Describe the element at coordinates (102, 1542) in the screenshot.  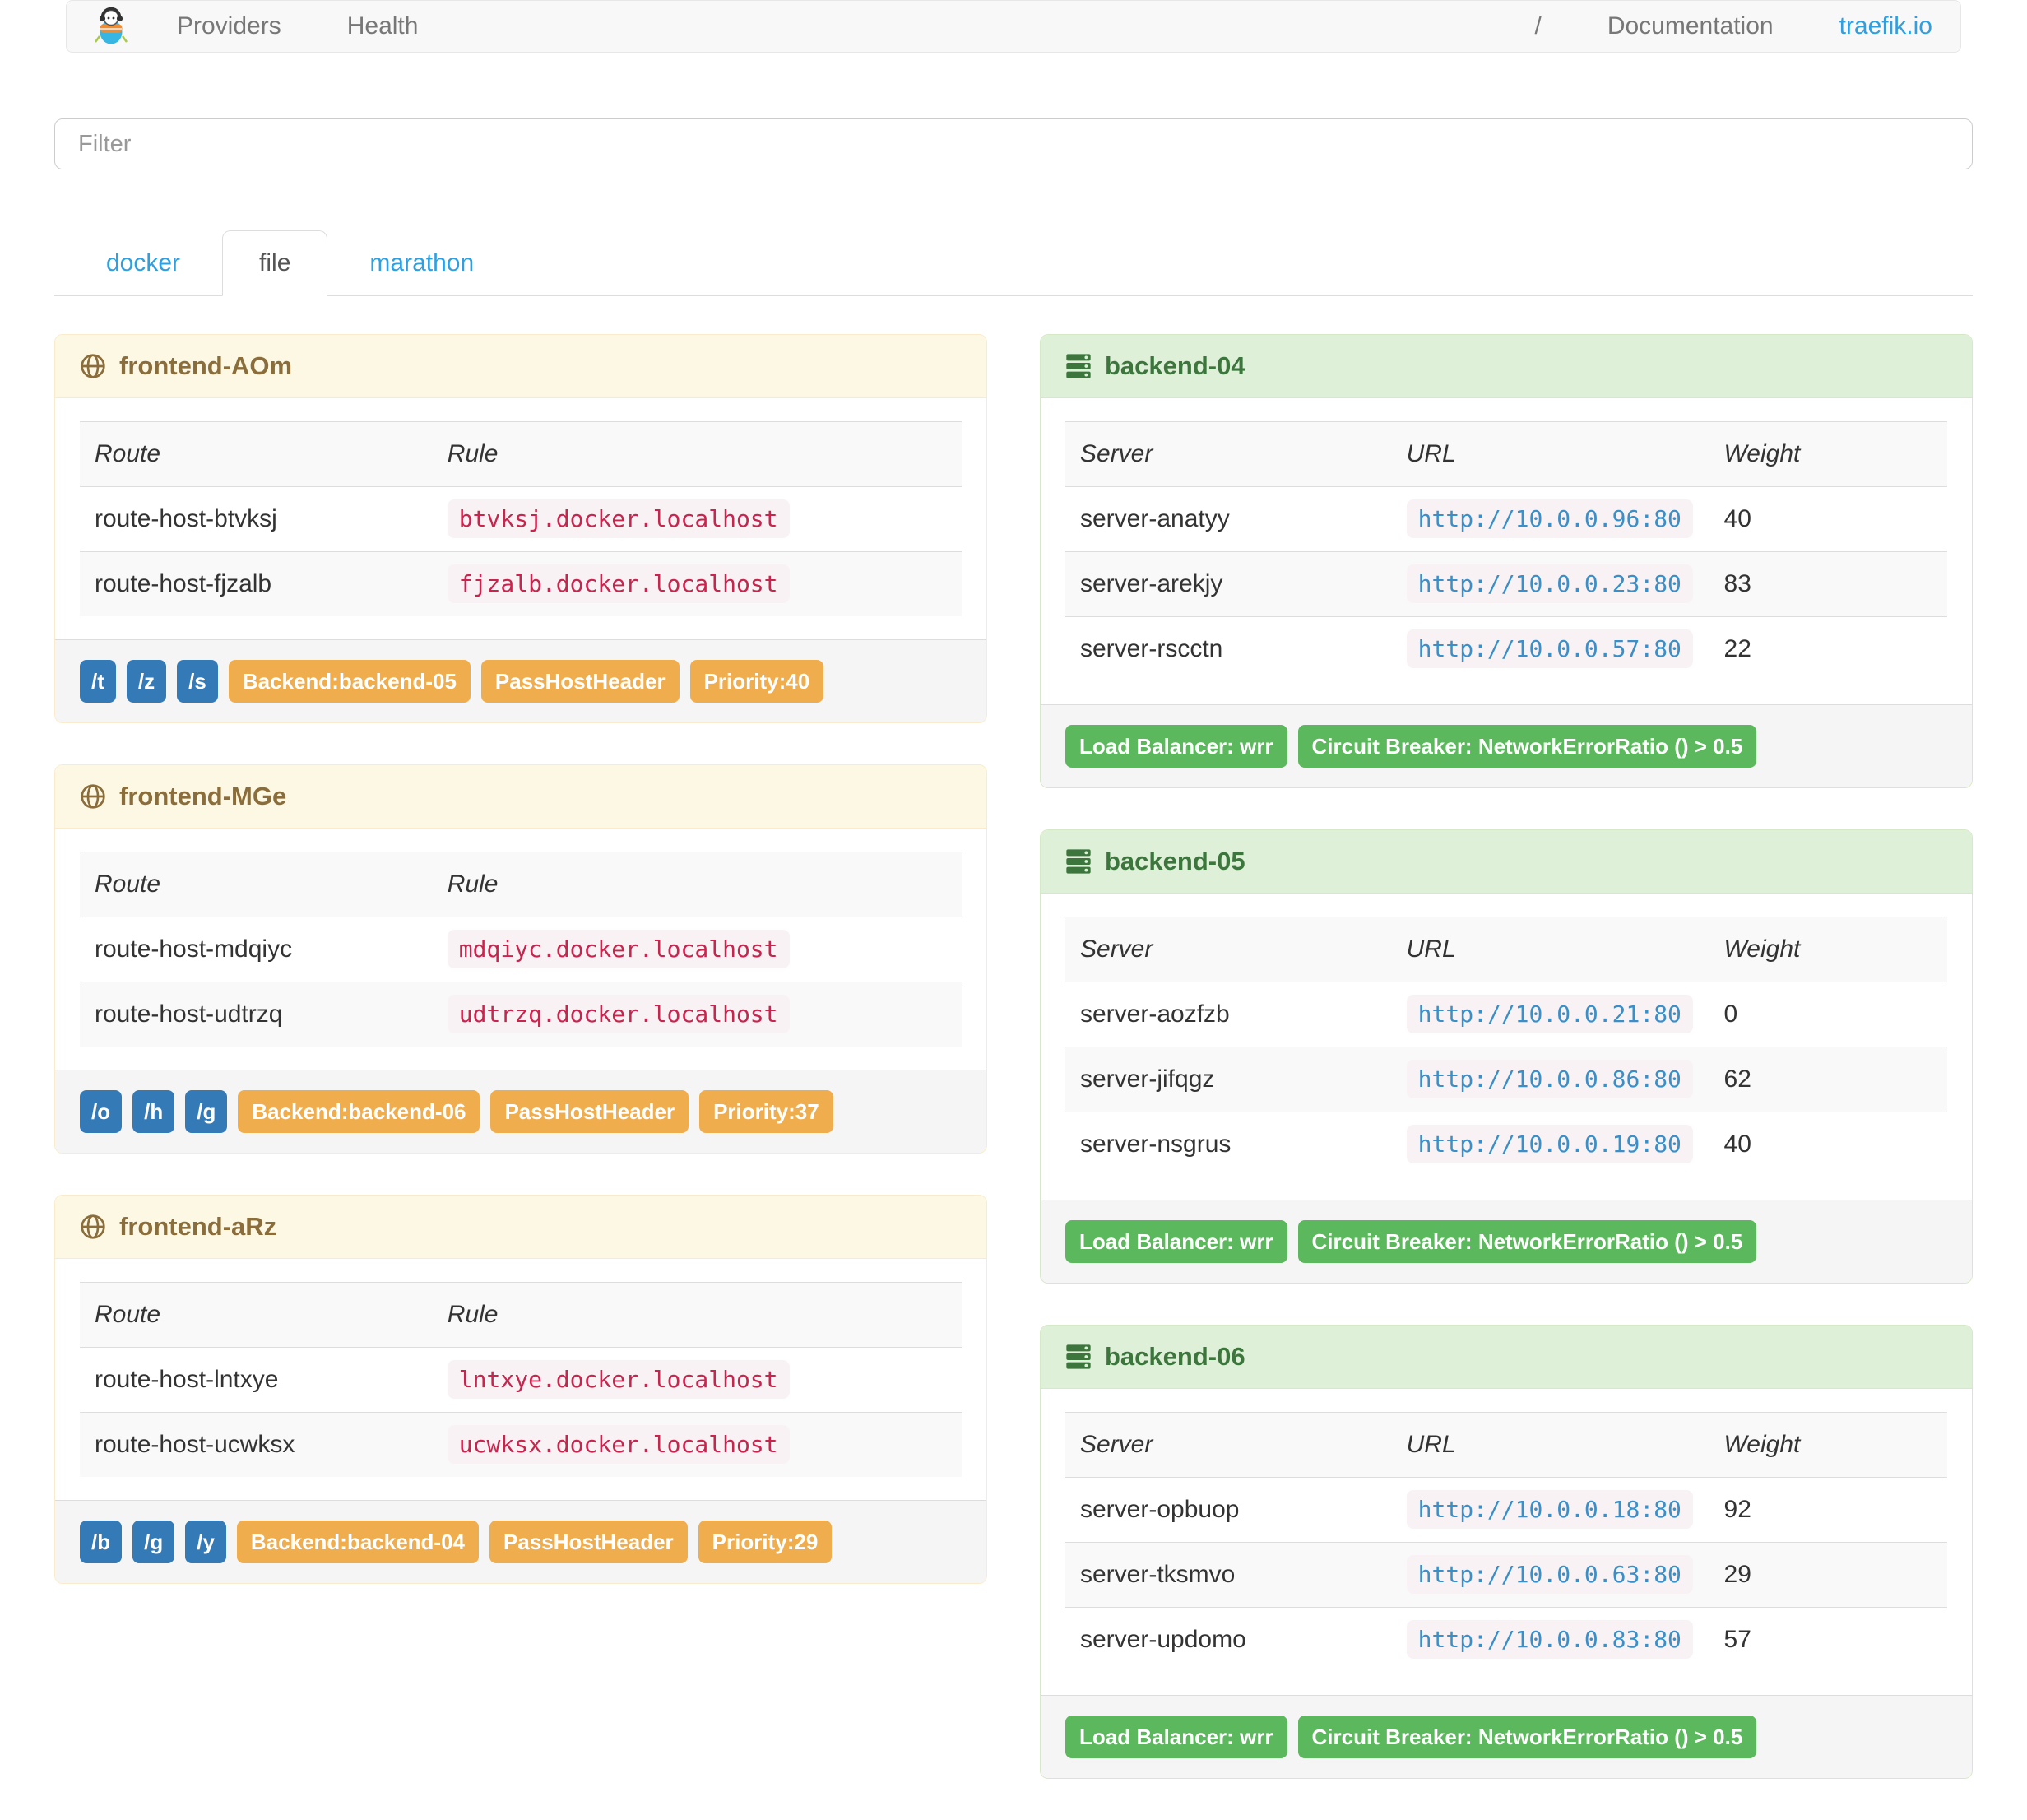
I see `route-tag-badge: /b` at that location.